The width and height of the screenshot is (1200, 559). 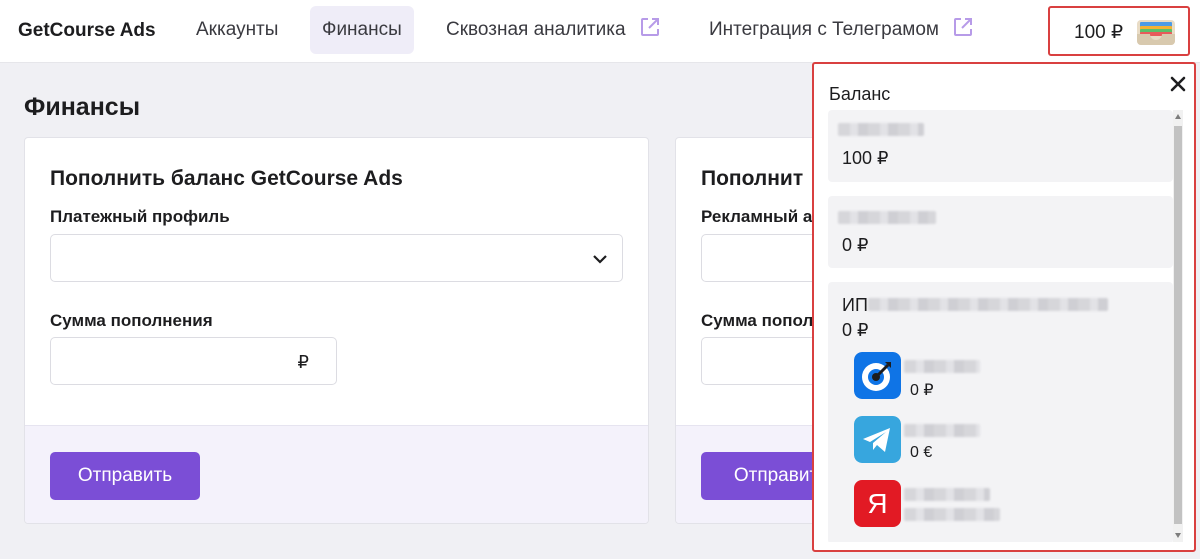 What do you see at coordinates (1000, 412) in the screenshot?
I see `balance-item: ИП 0 ₽ 0 ₽ 0 € Я` at bounding box center [1000, 412].